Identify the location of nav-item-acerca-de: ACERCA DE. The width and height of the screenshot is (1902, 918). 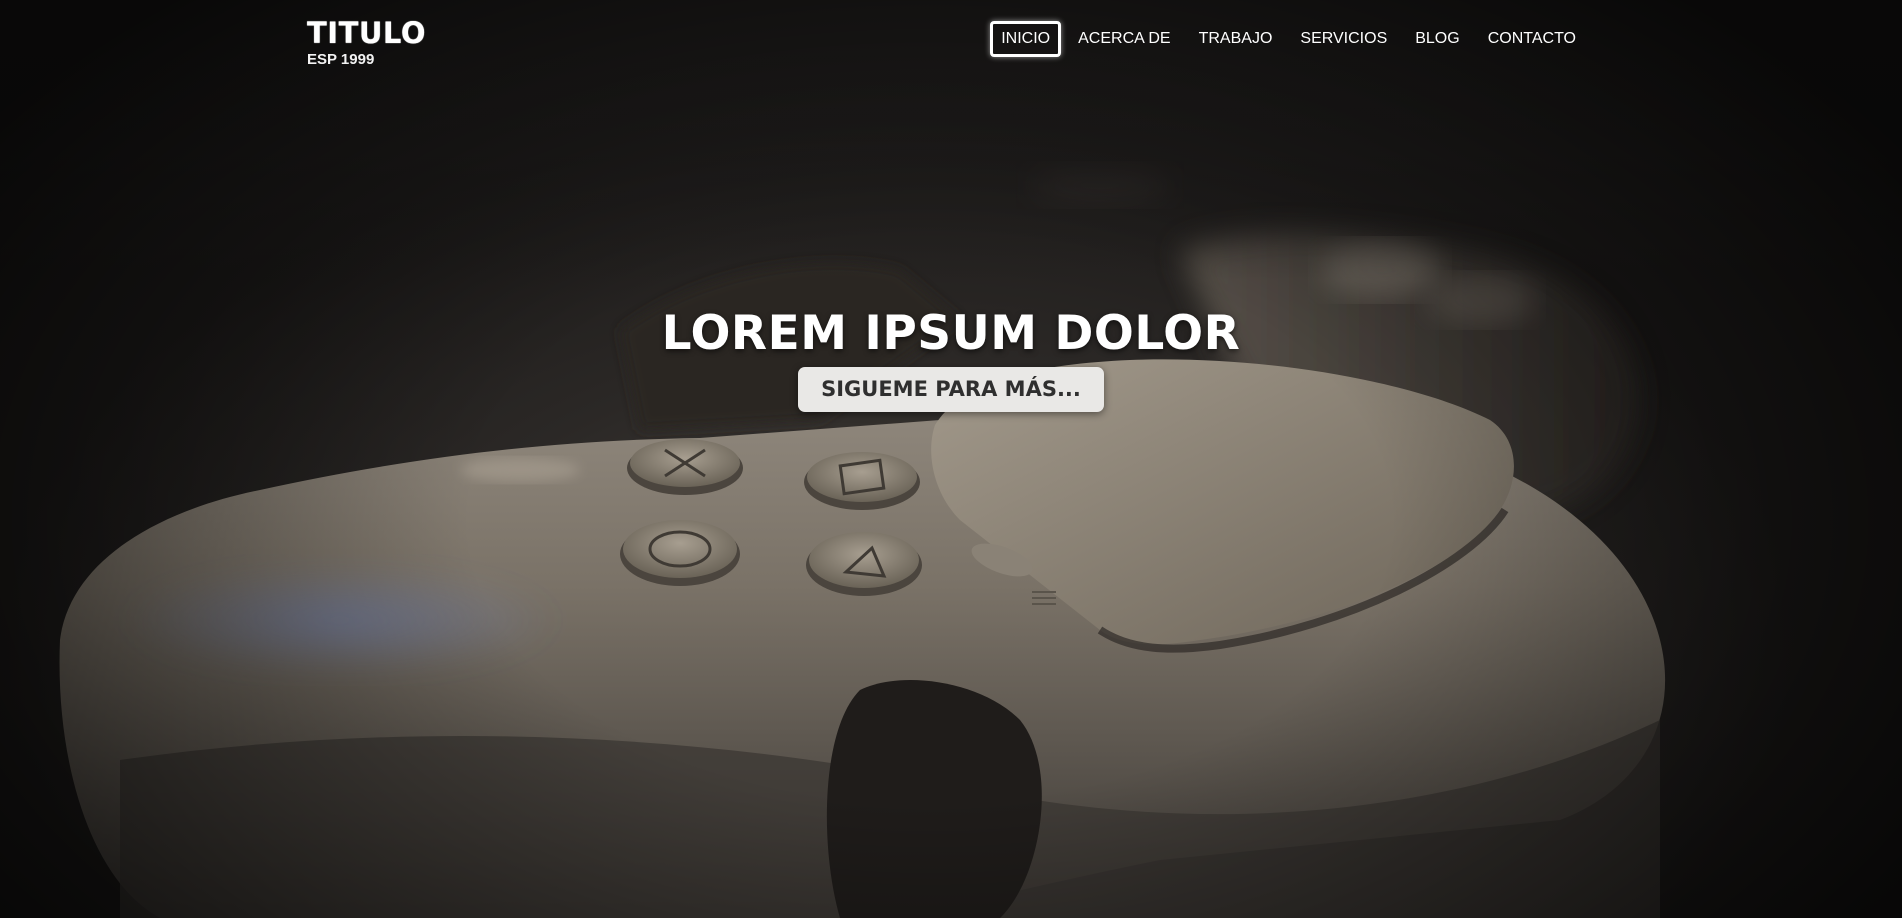
(1124, 39).